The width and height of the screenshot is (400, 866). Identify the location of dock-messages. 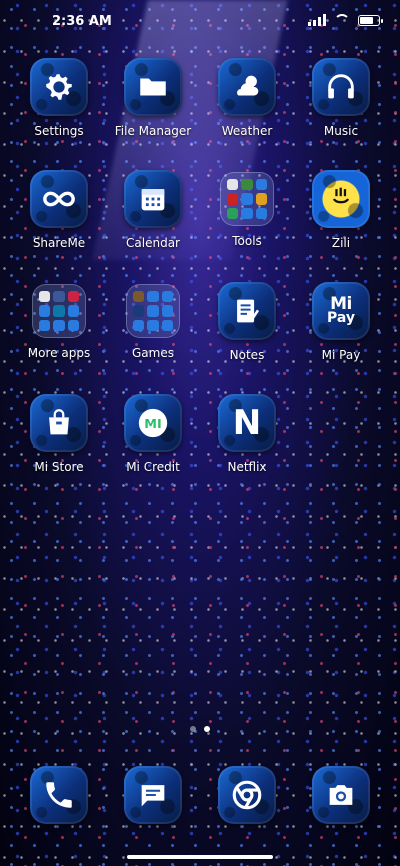
(153, 795).